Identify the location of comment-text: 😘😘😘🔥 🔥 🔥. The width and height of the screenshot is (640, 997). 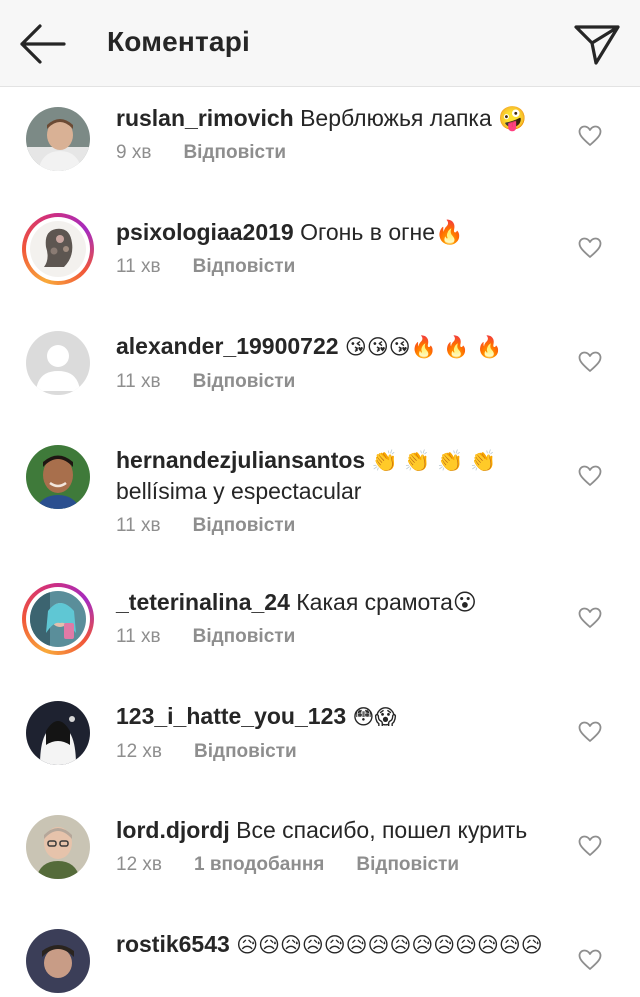
(423, 347).